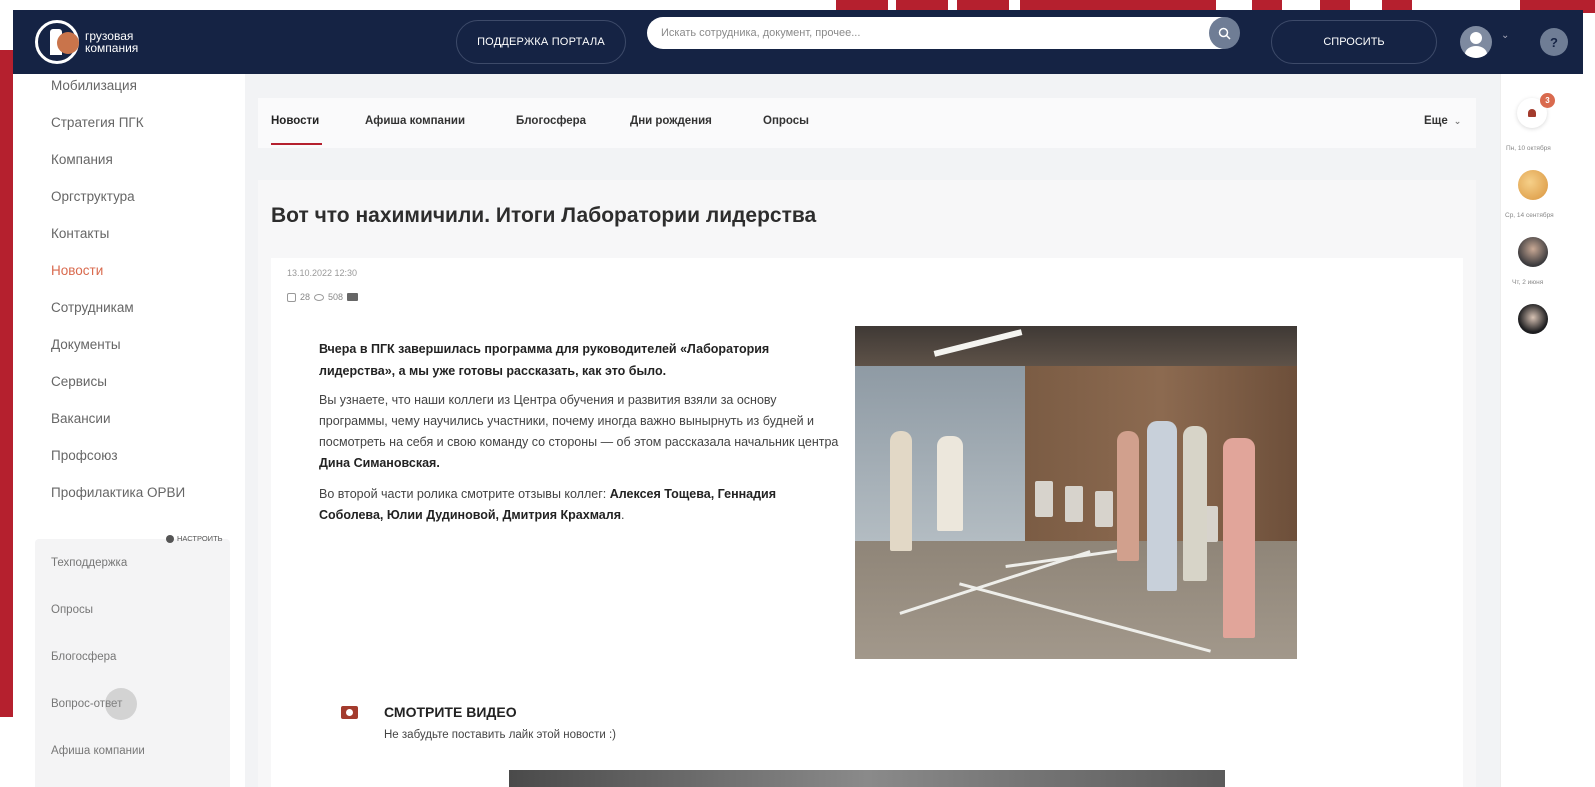 Image resolution: width=1595 pixels, height=787 pixels. I want to click on sidebar-item-union: Профсоюз, so click(118, 466).